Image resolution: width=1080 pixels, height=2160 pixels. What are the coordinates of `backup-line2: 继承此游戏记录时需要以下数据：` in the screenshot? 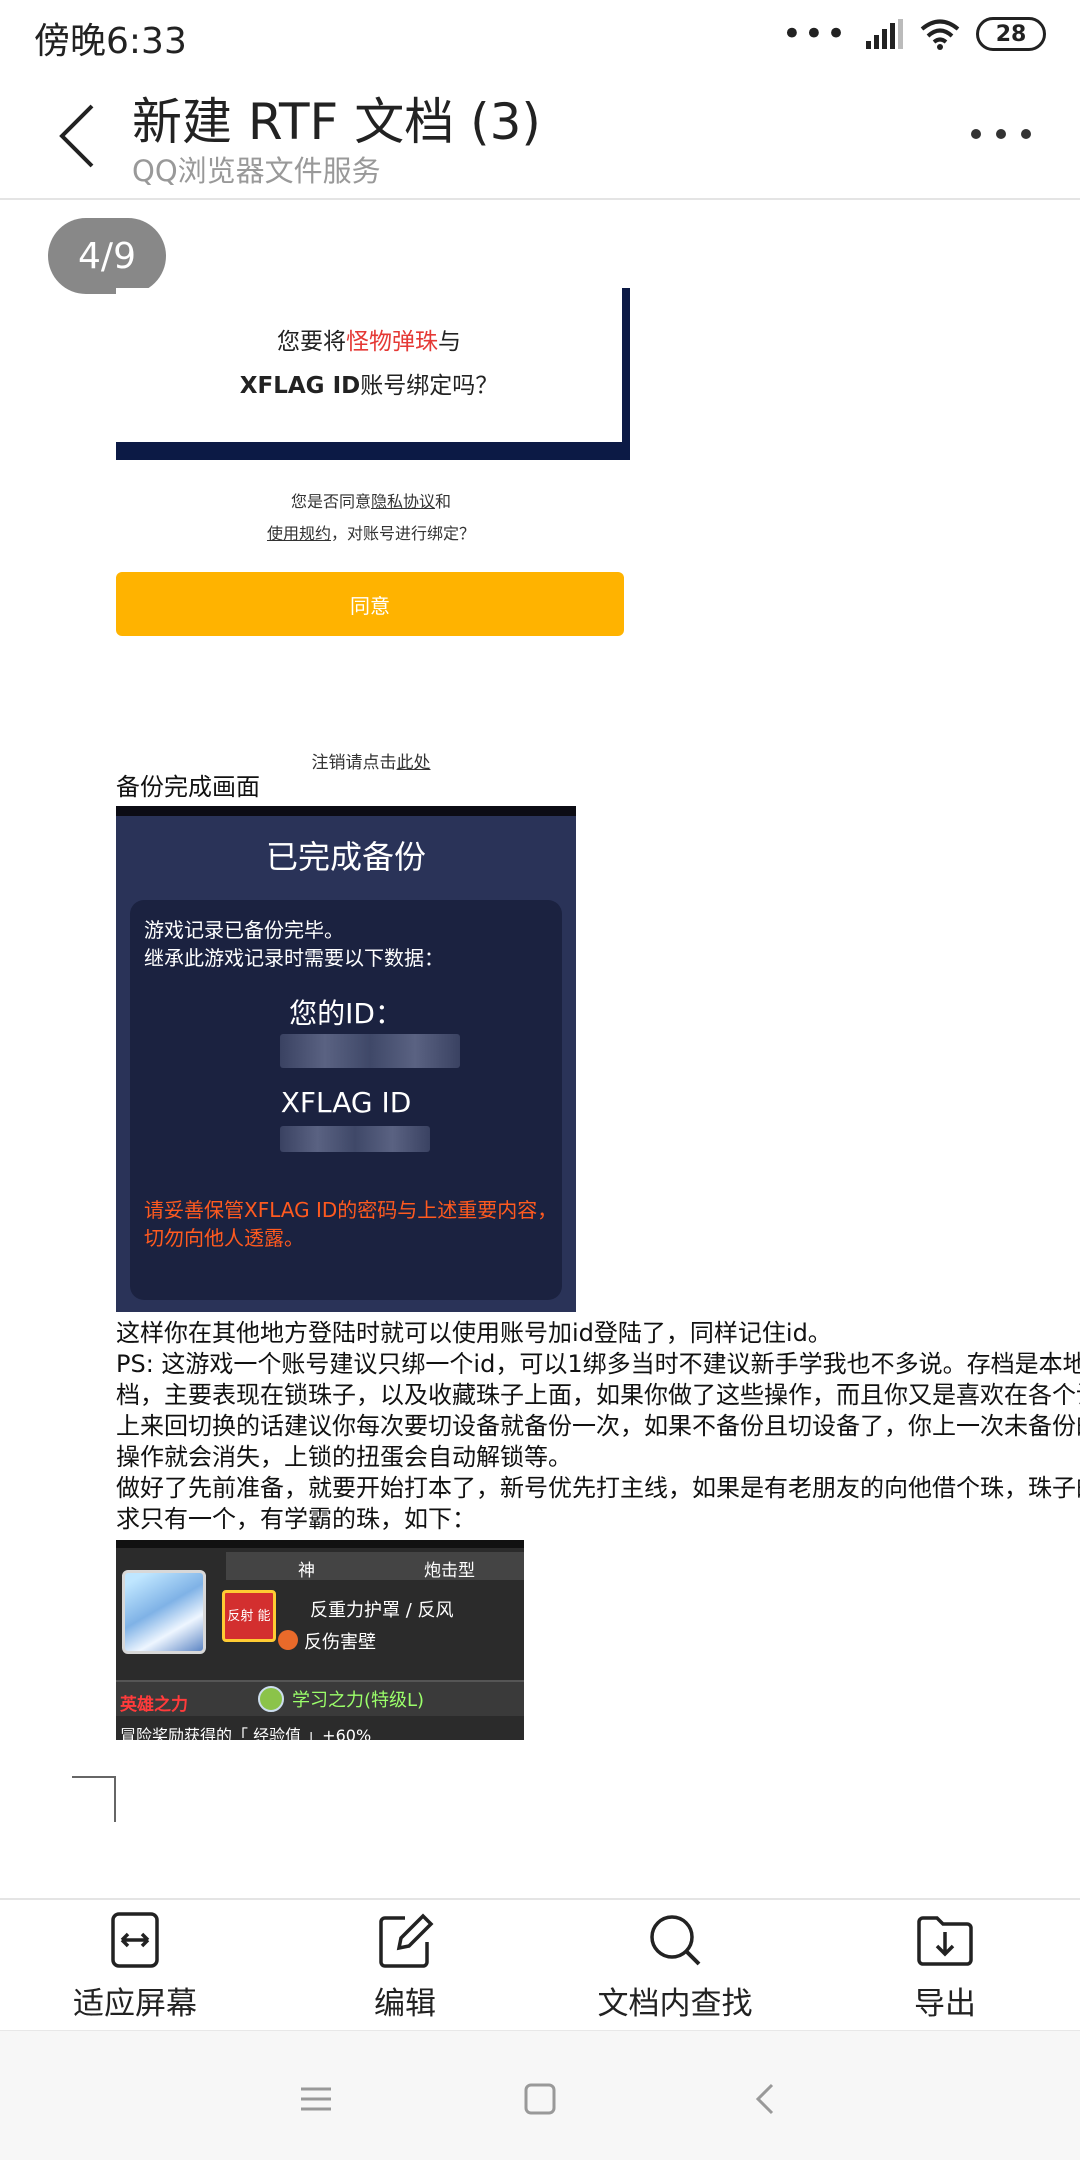 It's located at (294, 958).